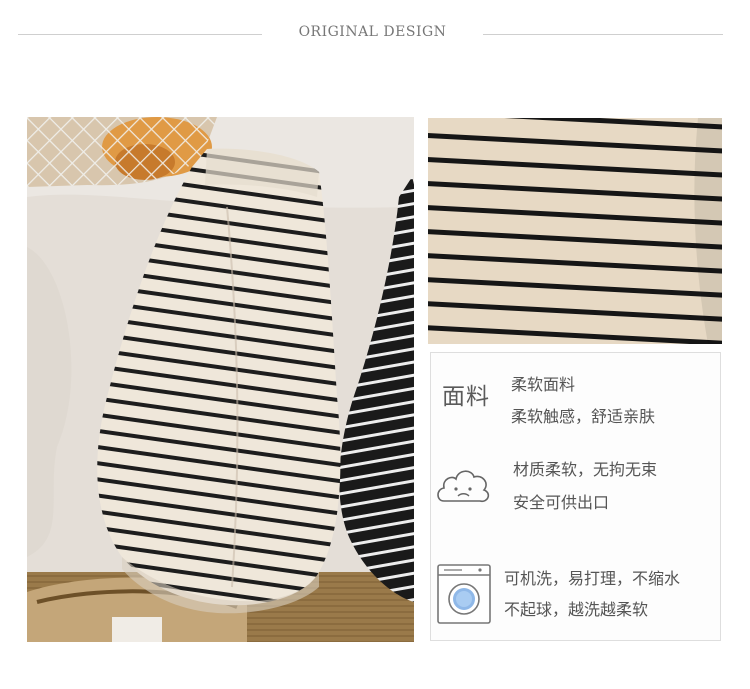  I want to click on section-title: ORIGINAL DESIGN, so click(372, 32).